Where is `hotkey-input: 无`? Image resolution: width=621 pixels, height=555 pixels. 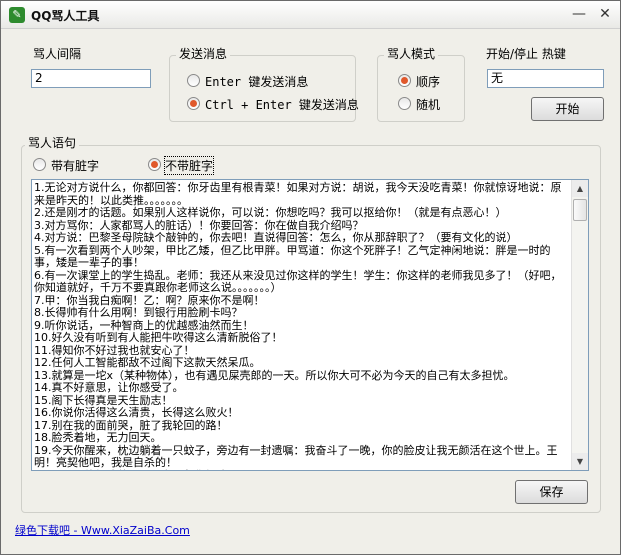 hotkey-input: 无 is located at coordinates (545, 78).